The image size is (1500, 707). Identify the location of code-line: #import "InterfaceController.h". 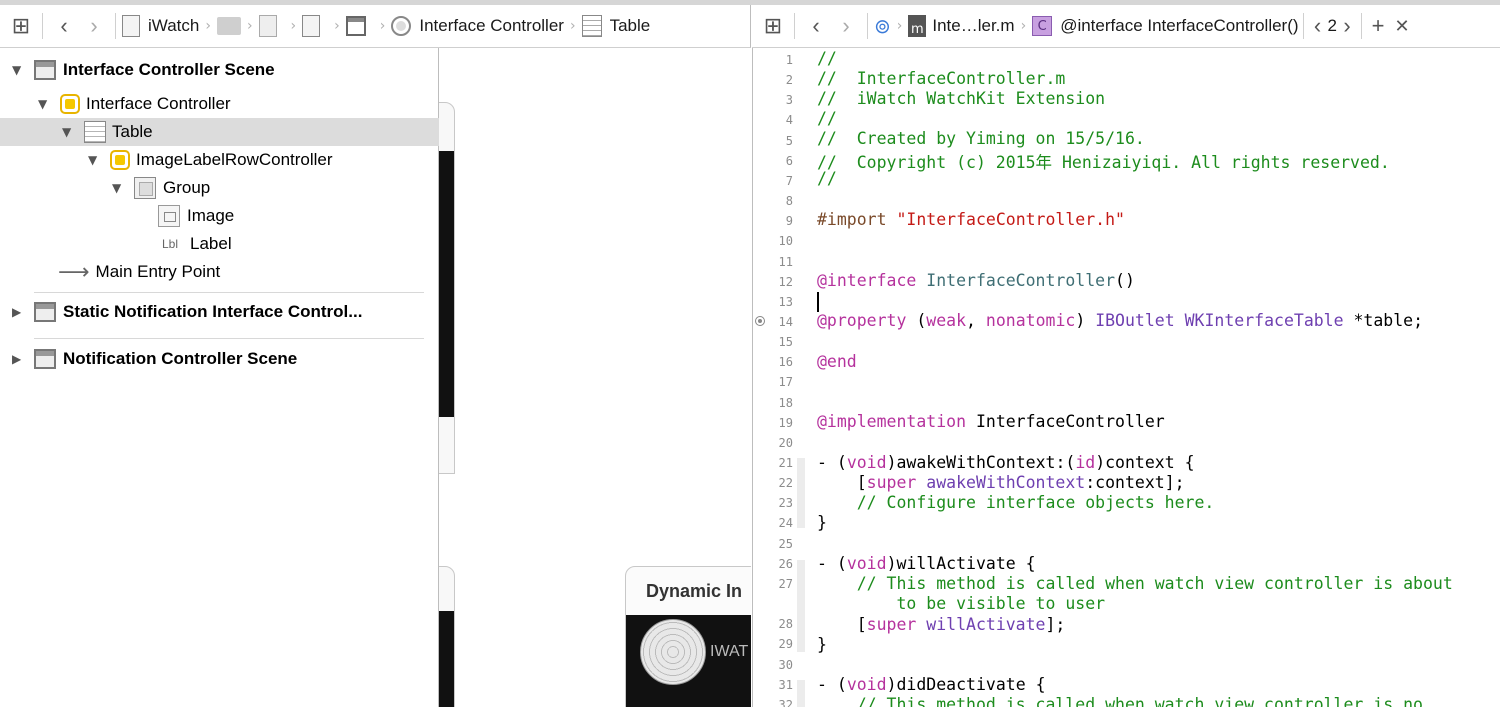
(971, 219).